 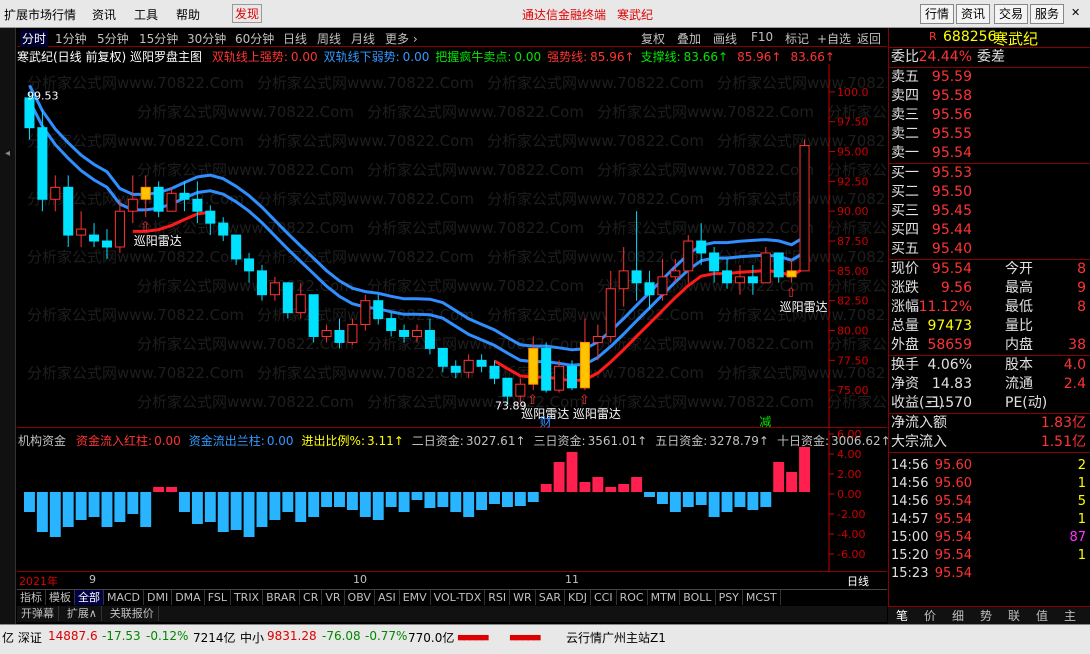 What do you see at coordinates (989, 326) in the screenshot?
I see `stat-row: 总量 97473 量比` at bounding box center [989, 326].